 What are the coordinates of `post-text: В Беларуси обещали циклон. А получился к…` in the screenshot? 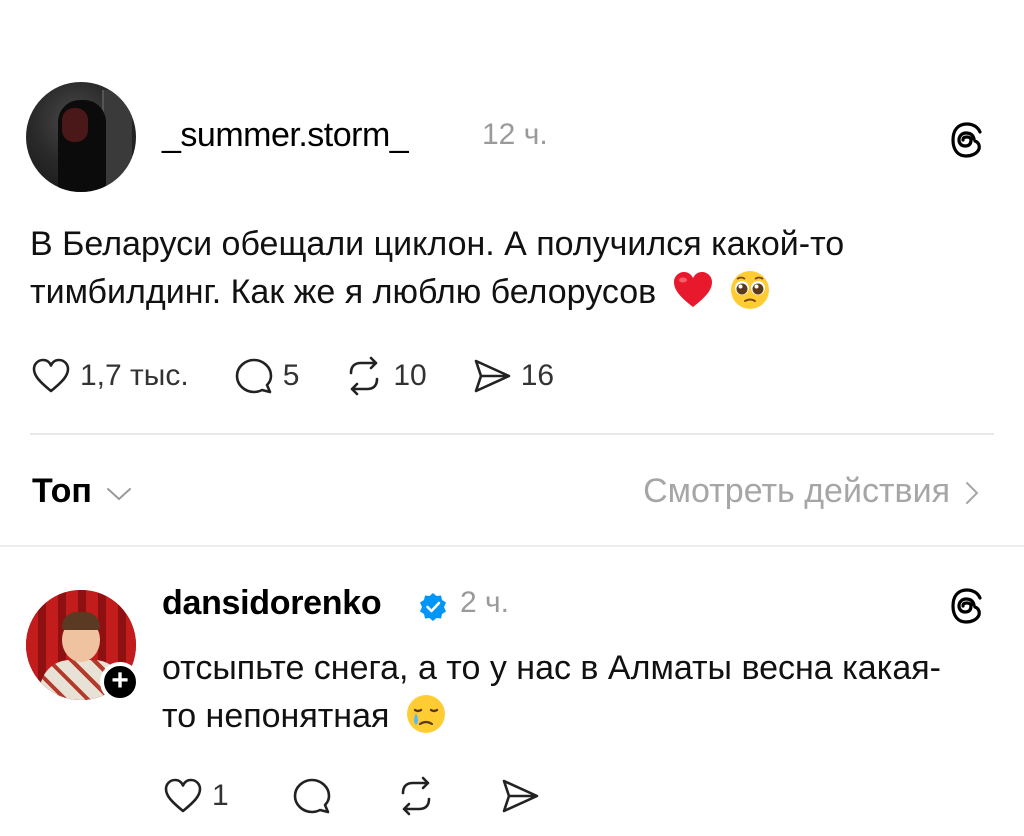 It's located at (510, 268).